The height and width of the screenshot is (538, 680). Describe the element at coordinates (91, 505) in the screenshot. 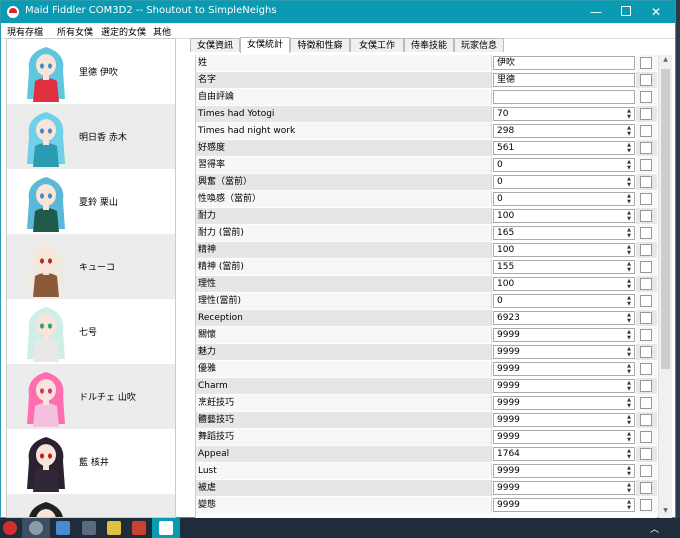

I see `maid-list-item` at that location.